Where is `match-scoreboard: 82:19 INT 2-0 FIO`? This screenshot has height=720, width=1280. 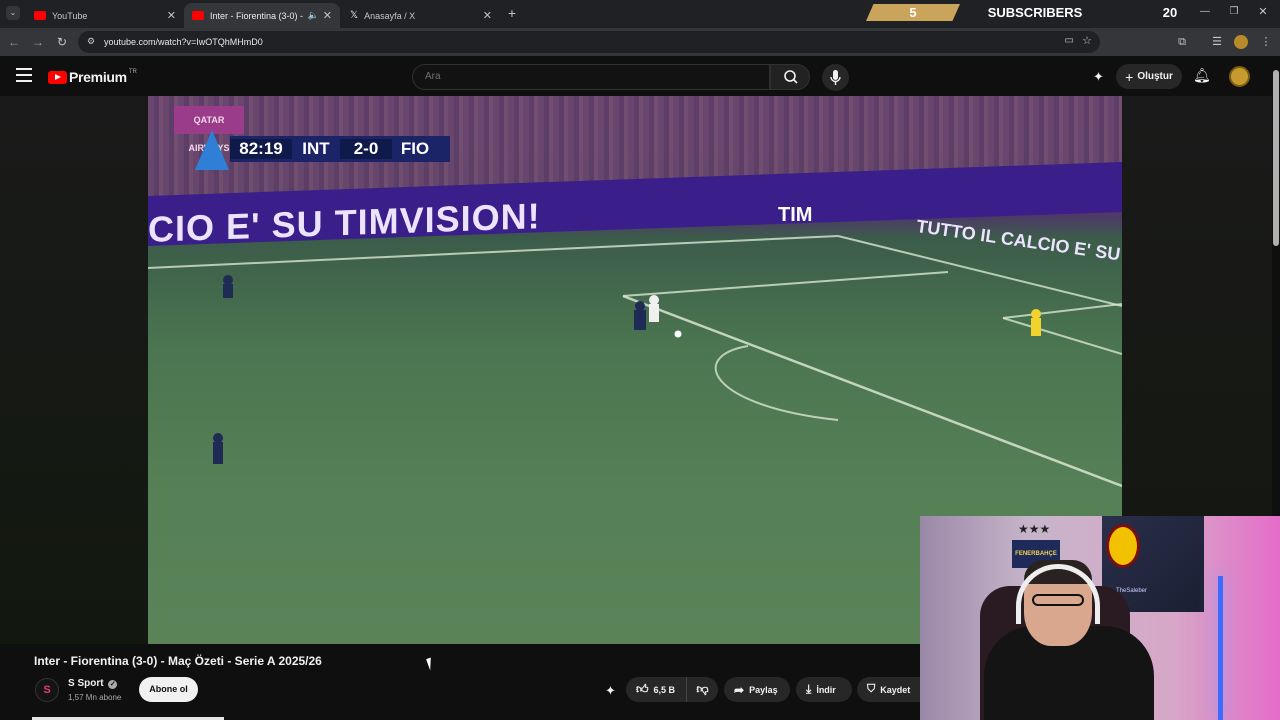
match-scoreboard: 82:19 INT 2-0 FIO is located at coordinates (340, 149).